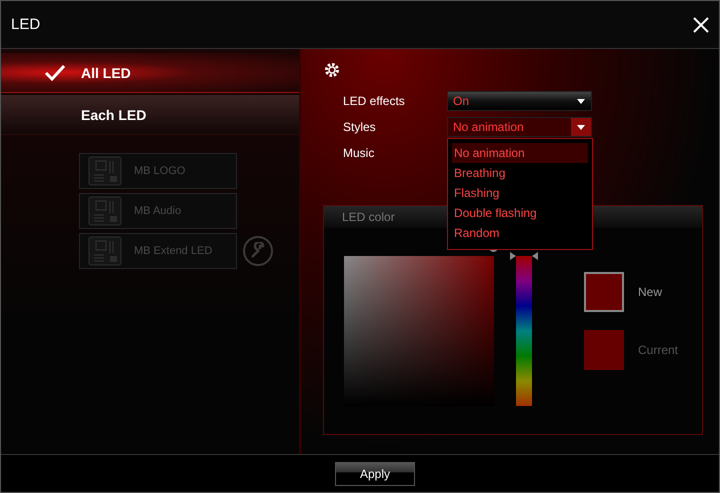  What do you see at coordinates (55, 72) in the screenshot?
I see `check-icon` at bounding box center [55, 72].